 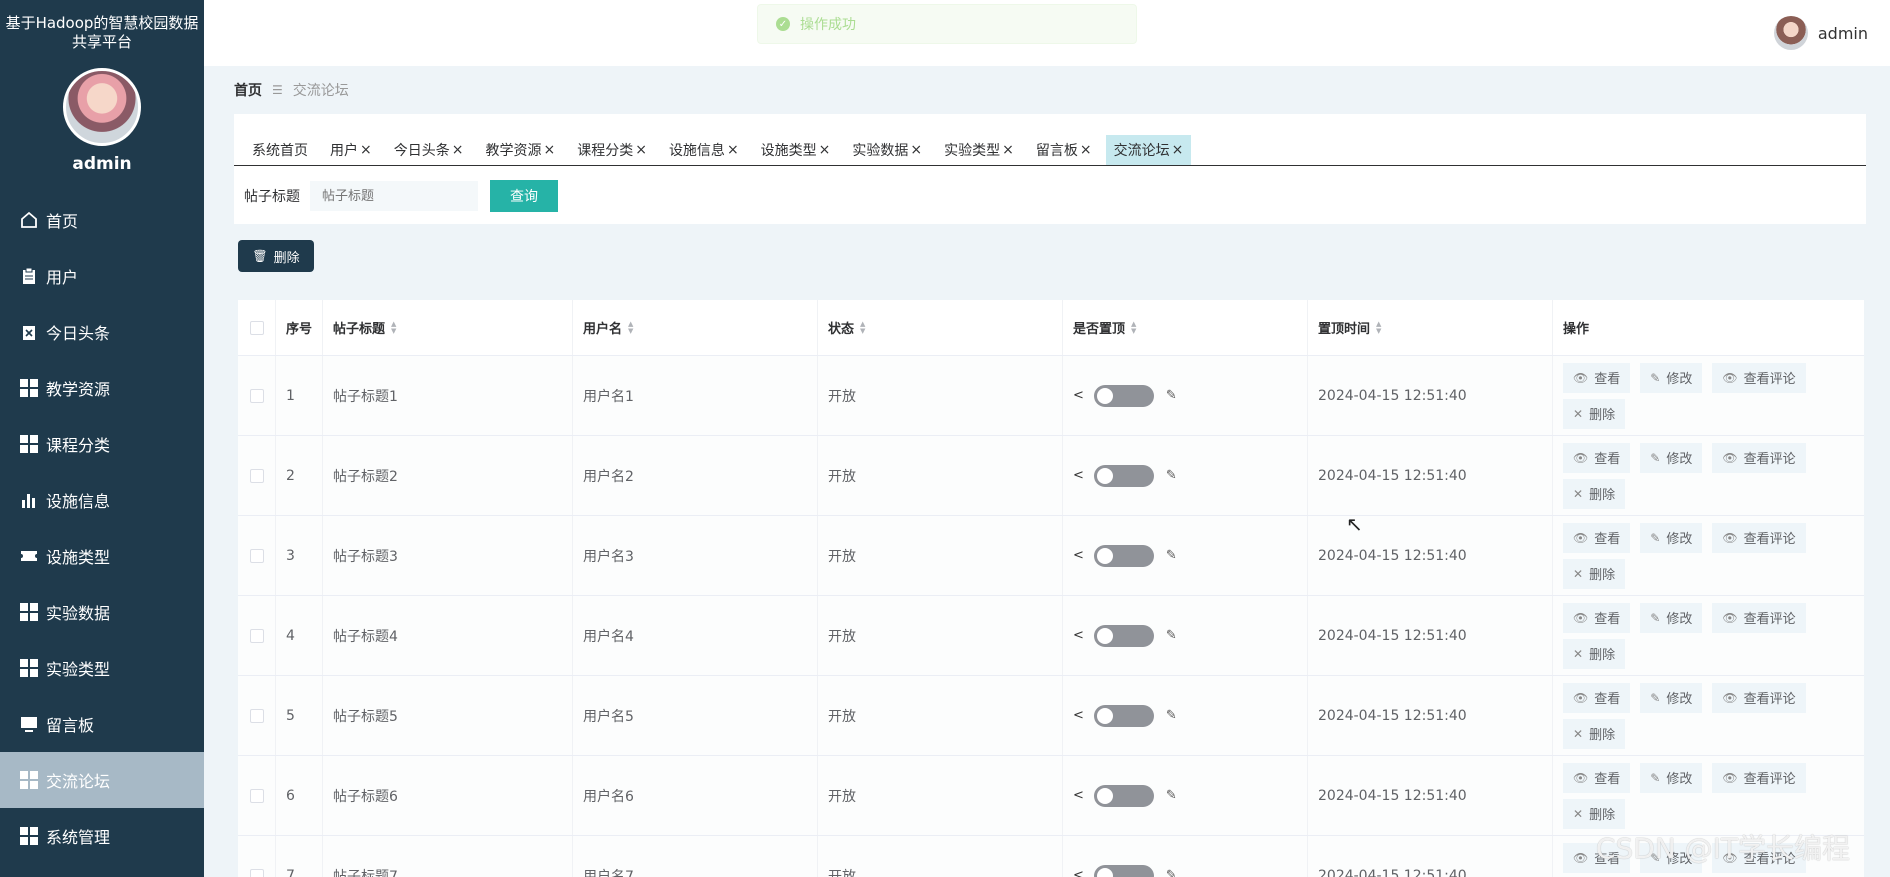 I want to click on sidebar-item-7: 实验数据, so click(x=102, y=612).